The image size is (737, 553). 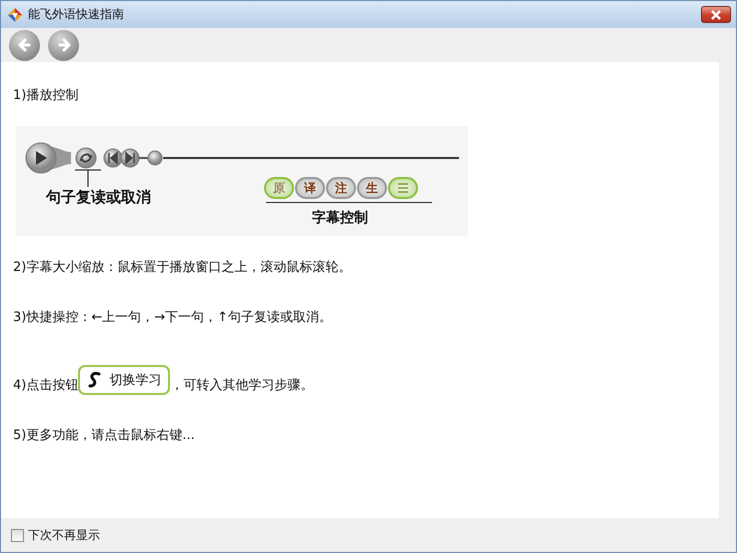 I want to click on guide-text: 2)字幕大小缩放：鼠标置于播放窗口之上，滚动鼠标滚轮。, so click(x=182, y=268).